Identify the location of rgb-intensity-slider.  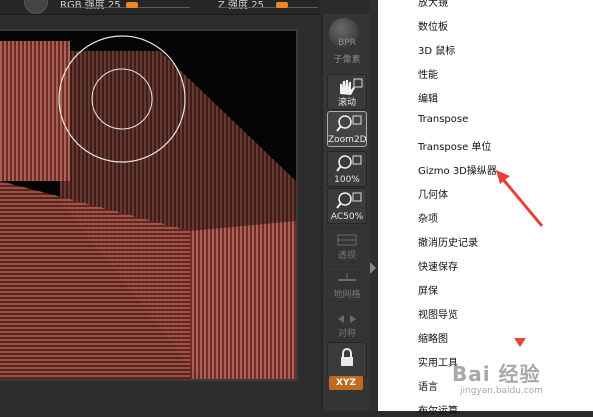
(125, 7).